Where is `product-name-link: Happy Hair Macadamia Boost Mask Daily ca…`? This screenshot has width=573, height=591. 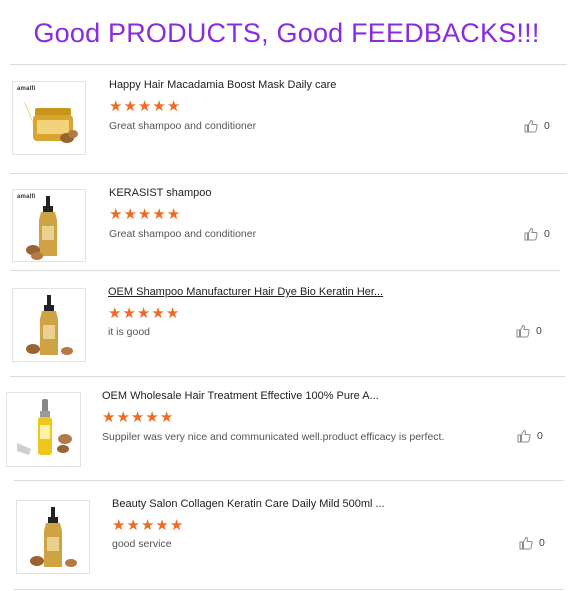 product-name-link: Happy Hair Macadamia Boost Mask Daily ca… is located at coordinates (222, 85).